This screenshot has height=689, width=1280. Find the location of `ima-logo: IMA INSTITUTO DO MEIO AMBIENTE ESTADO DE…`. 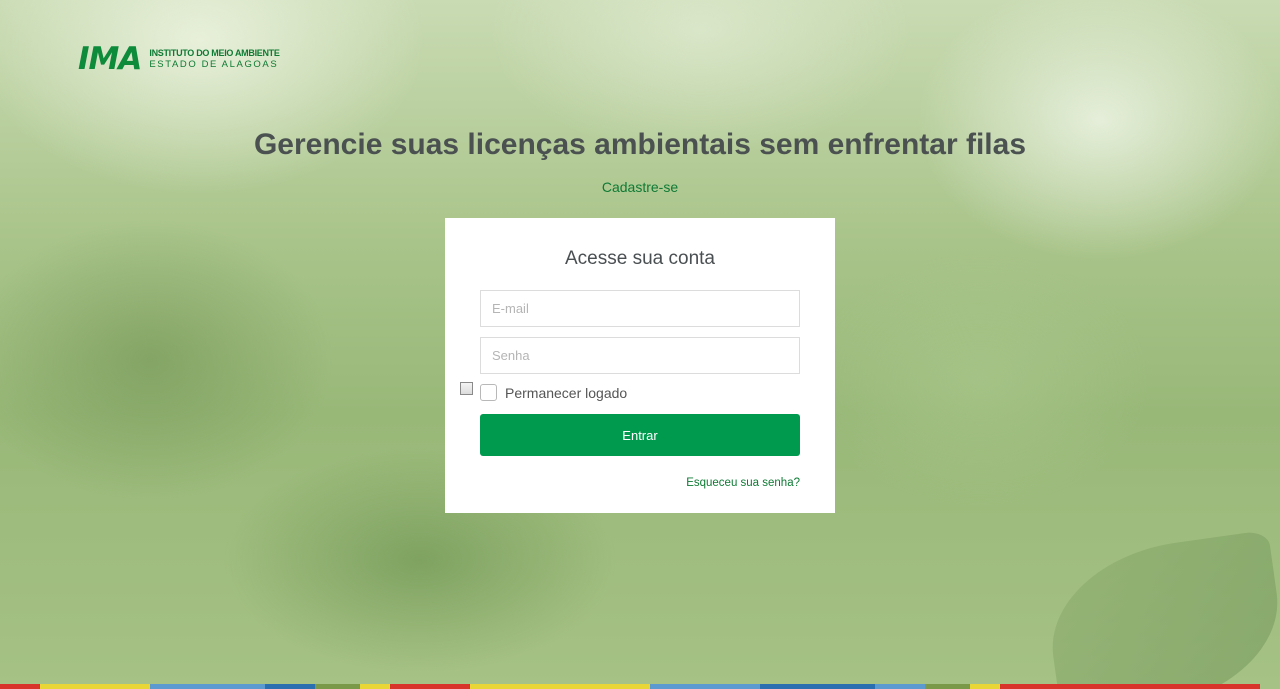

ima-logo: IMA INSTITUTO DO MEIO AMBIENTE ESTADO DE… is located at coordinates (179, 59).